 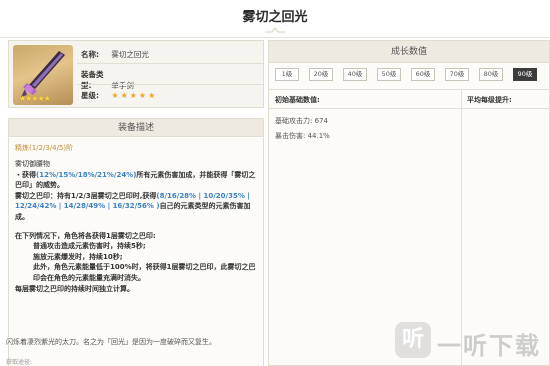 What do you see at coordinates (413, 340) in the screenshot?
I see `watermark-logo-icon: 听` at bounding box center [413, 340].